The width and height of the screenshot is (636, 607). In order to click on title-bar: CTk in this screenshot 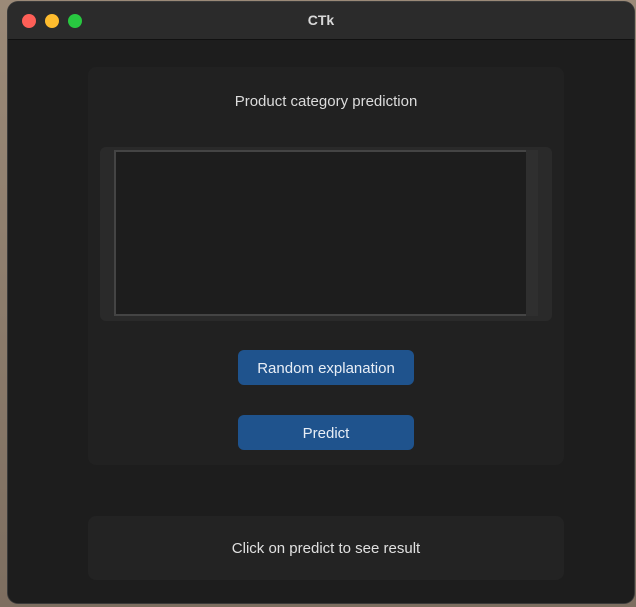, I will do `click(321, 21)`.